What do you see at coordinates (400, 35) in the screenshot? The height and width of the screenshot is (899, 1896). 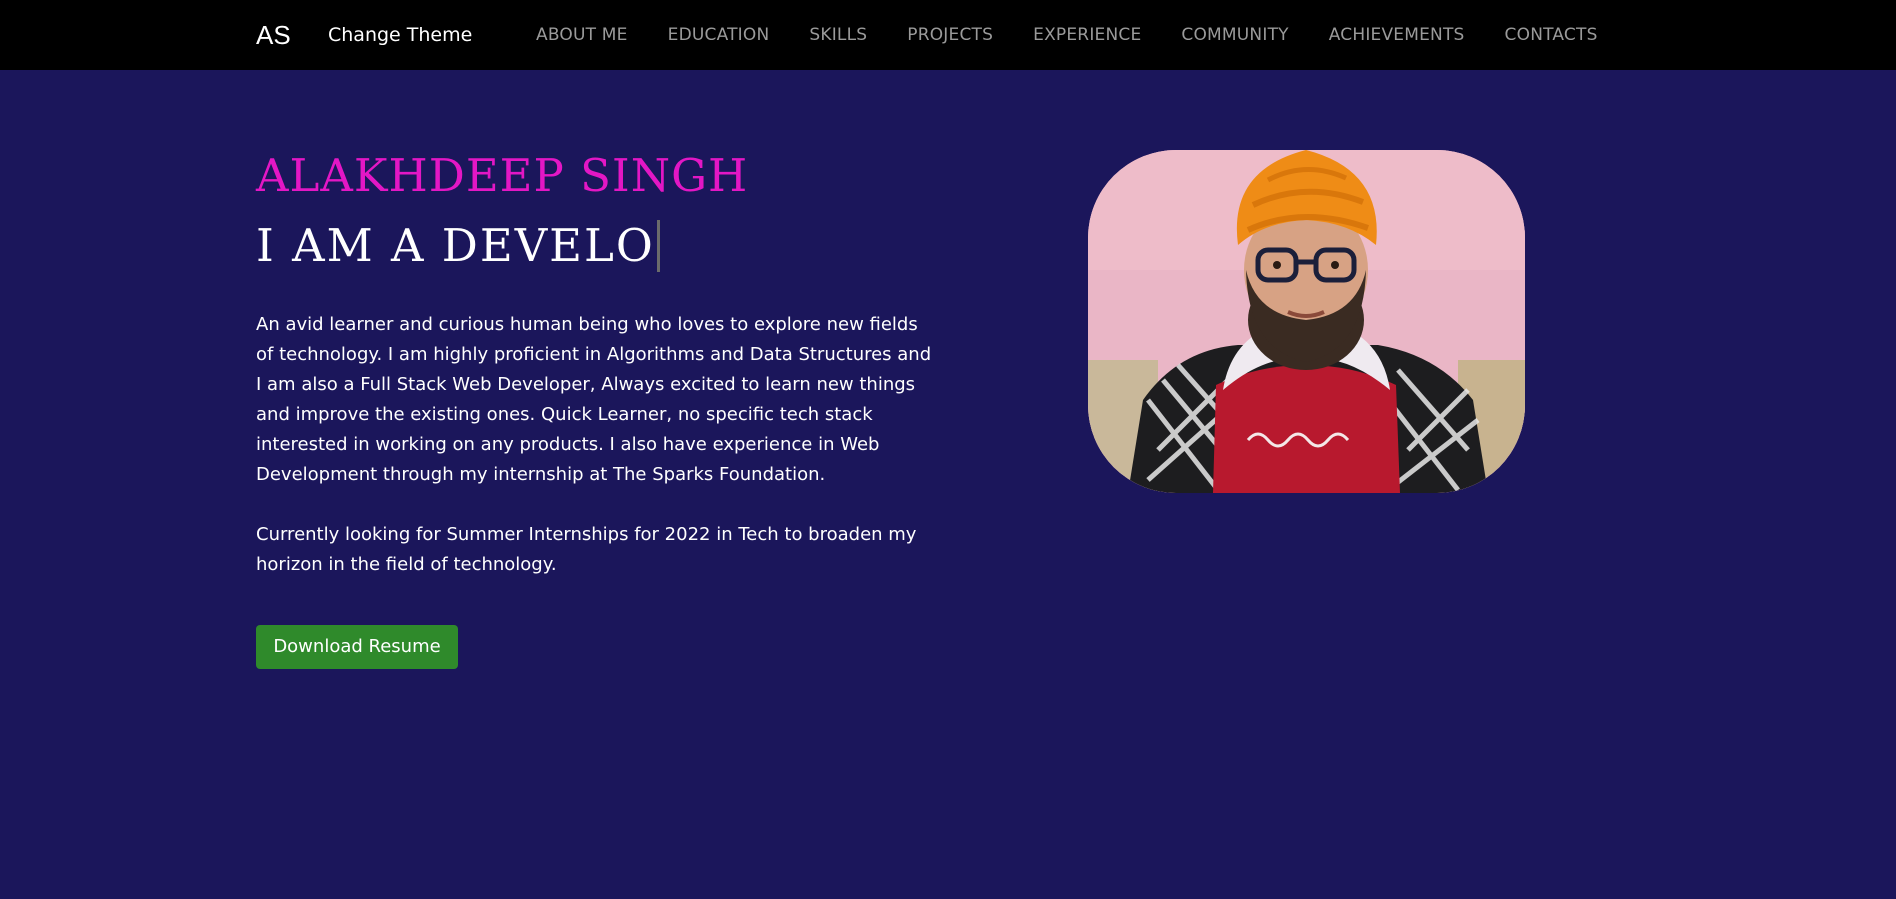 I see `change-theme-button: Change Theme` at bounding box center [400, 35].